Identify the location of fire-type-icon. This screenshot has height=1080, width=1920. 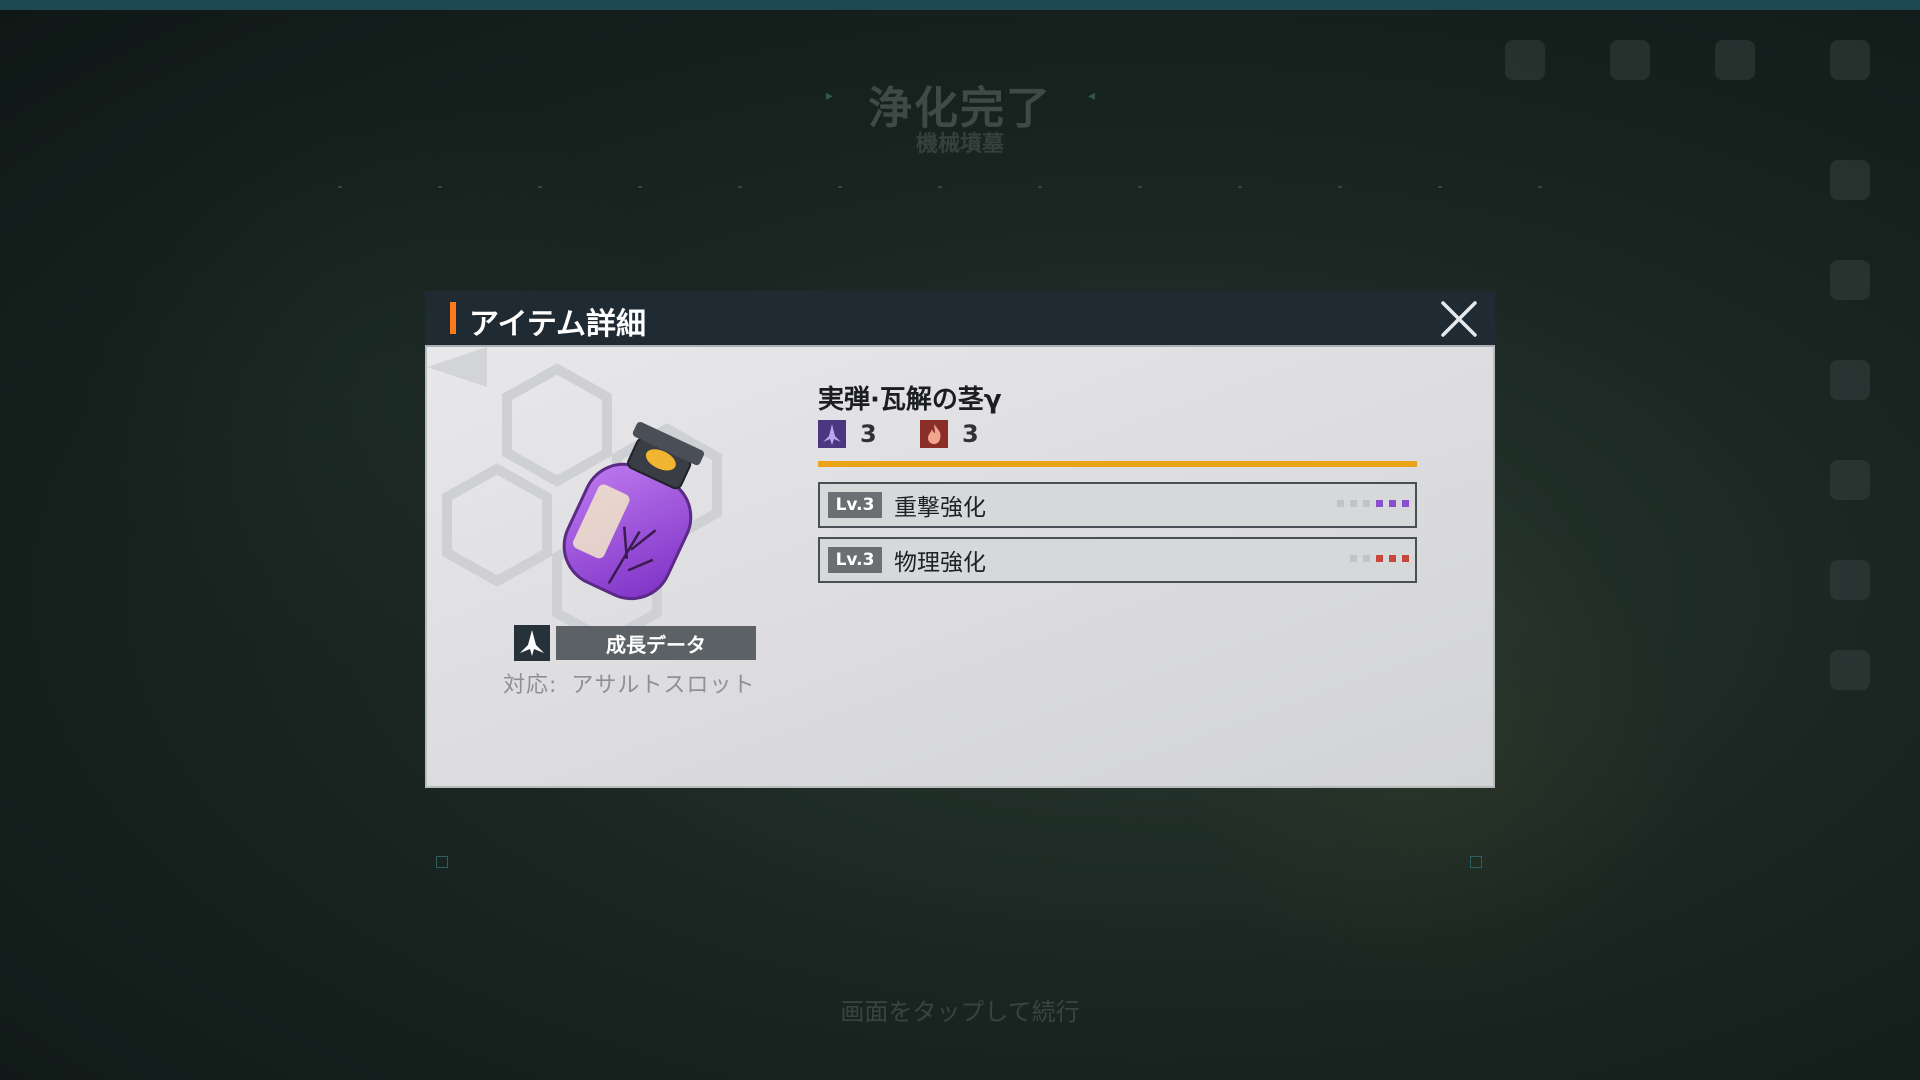
(934, 434).